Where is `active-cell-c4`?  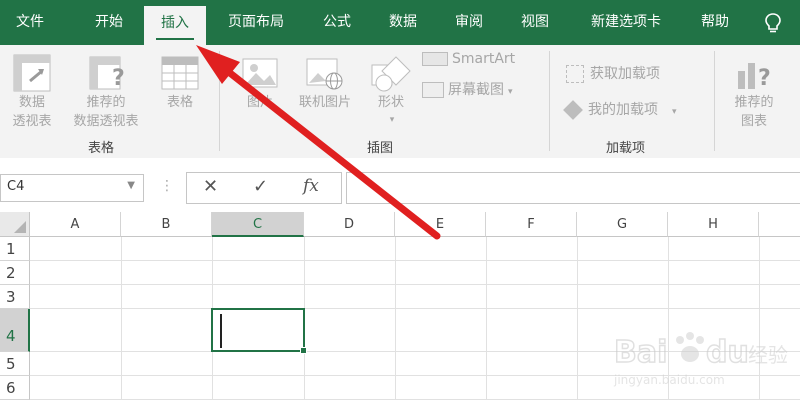
active-cell-c4 is located at coordinates (259, 331).